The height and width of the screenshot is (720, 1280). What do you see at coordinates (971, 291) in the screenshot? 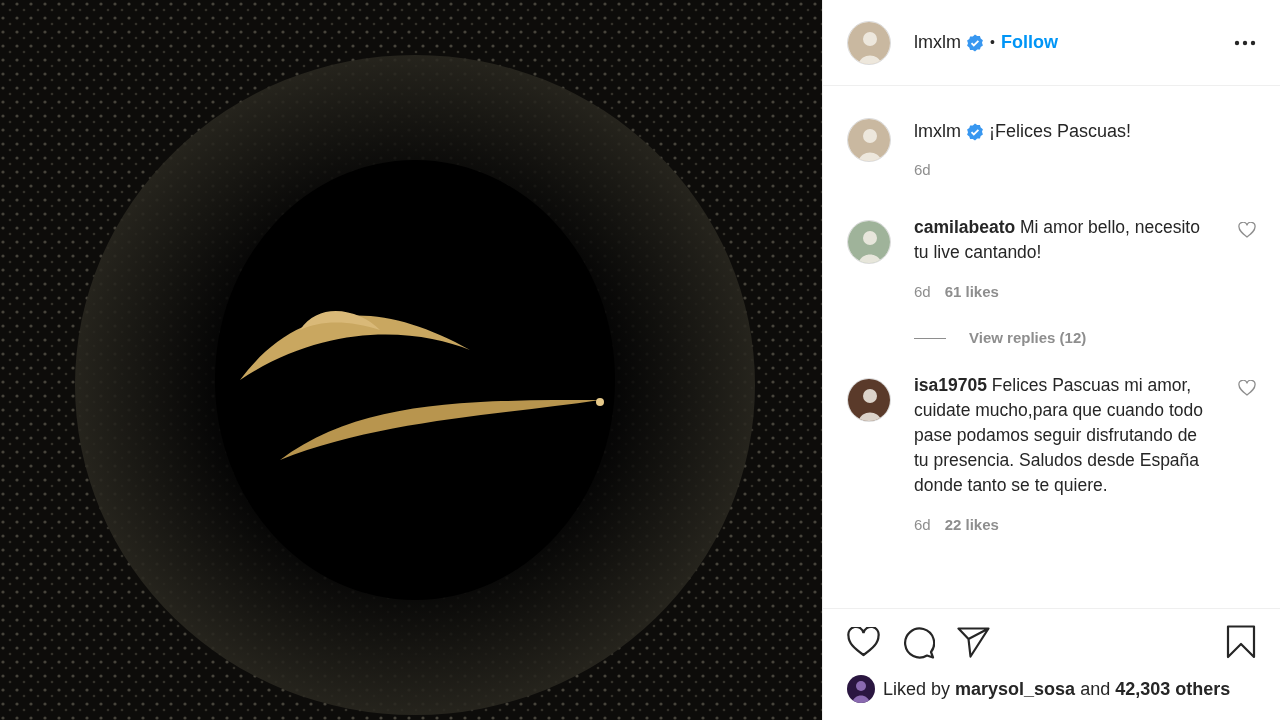
I see `likes-count: 61 likes` at bounding box center [971, 291].